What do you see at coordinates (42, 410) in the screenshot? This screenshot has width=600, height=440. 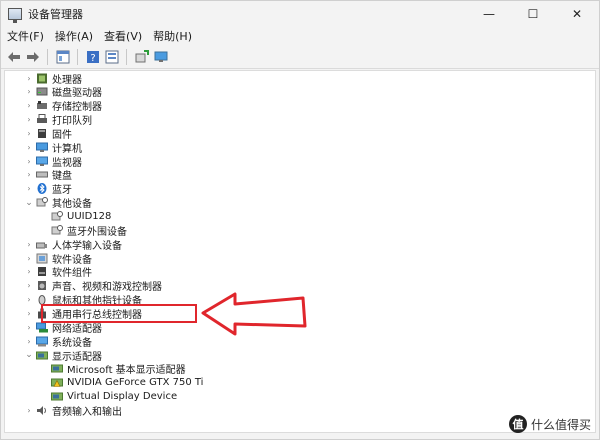 I see `audio-icon` at bounding box center [42, 410].